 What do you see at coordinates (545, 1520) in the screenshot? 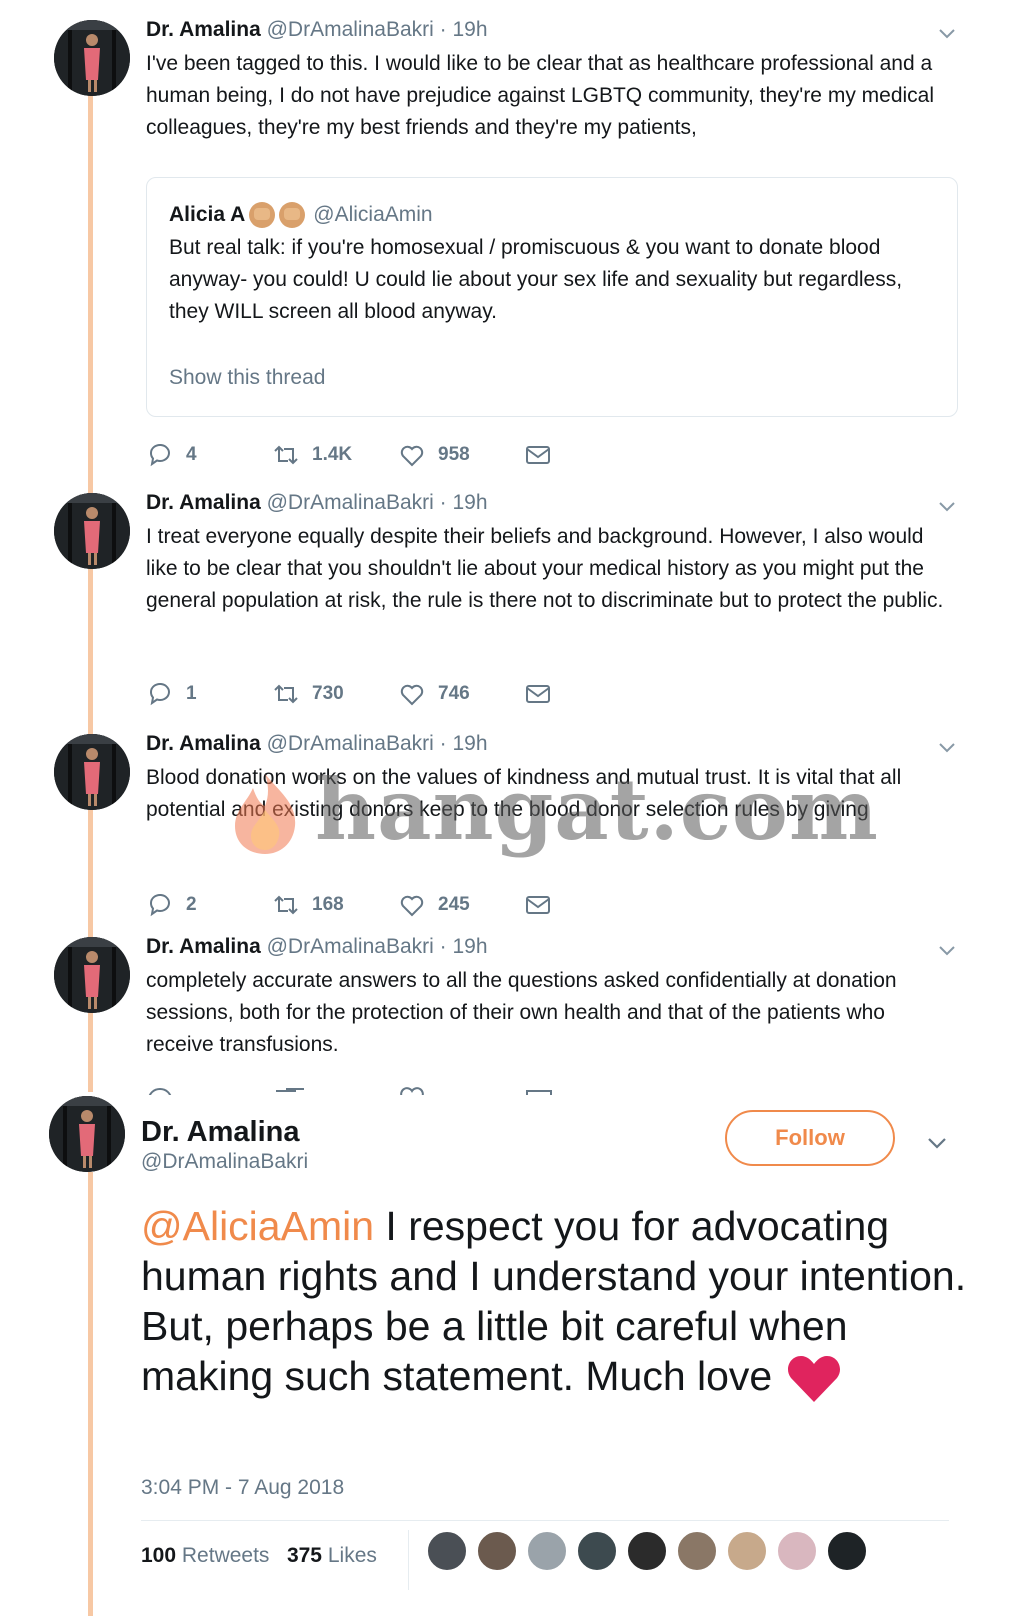
I see `divider` at bounding box center [545, 1520].